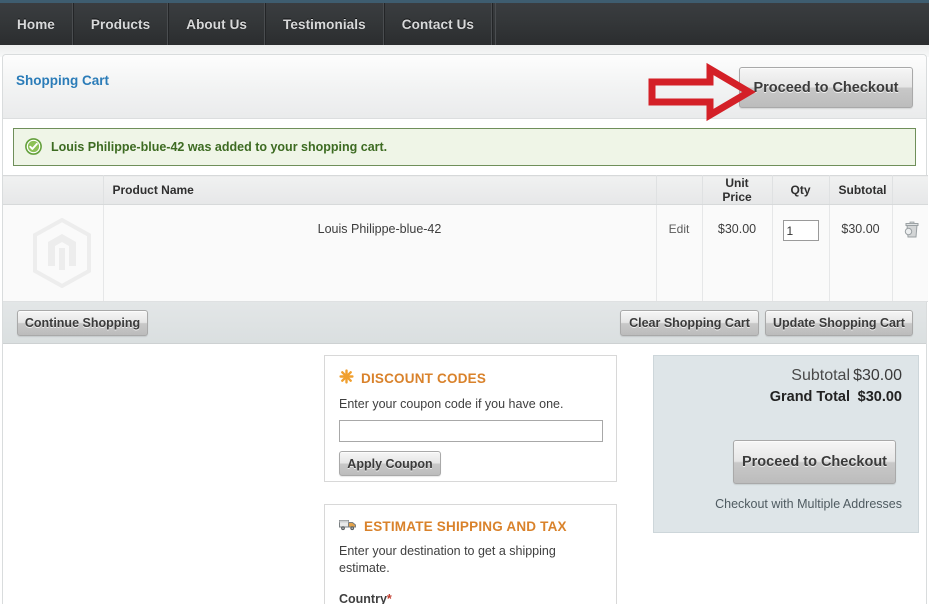 The width and height of the screenshot is (929, 604). What do you see at coordinates (689, 323) in the screenshot?
I see `clear-shopping-cart-button: Clear Shopping Cart` at bounding box center [689, 323].